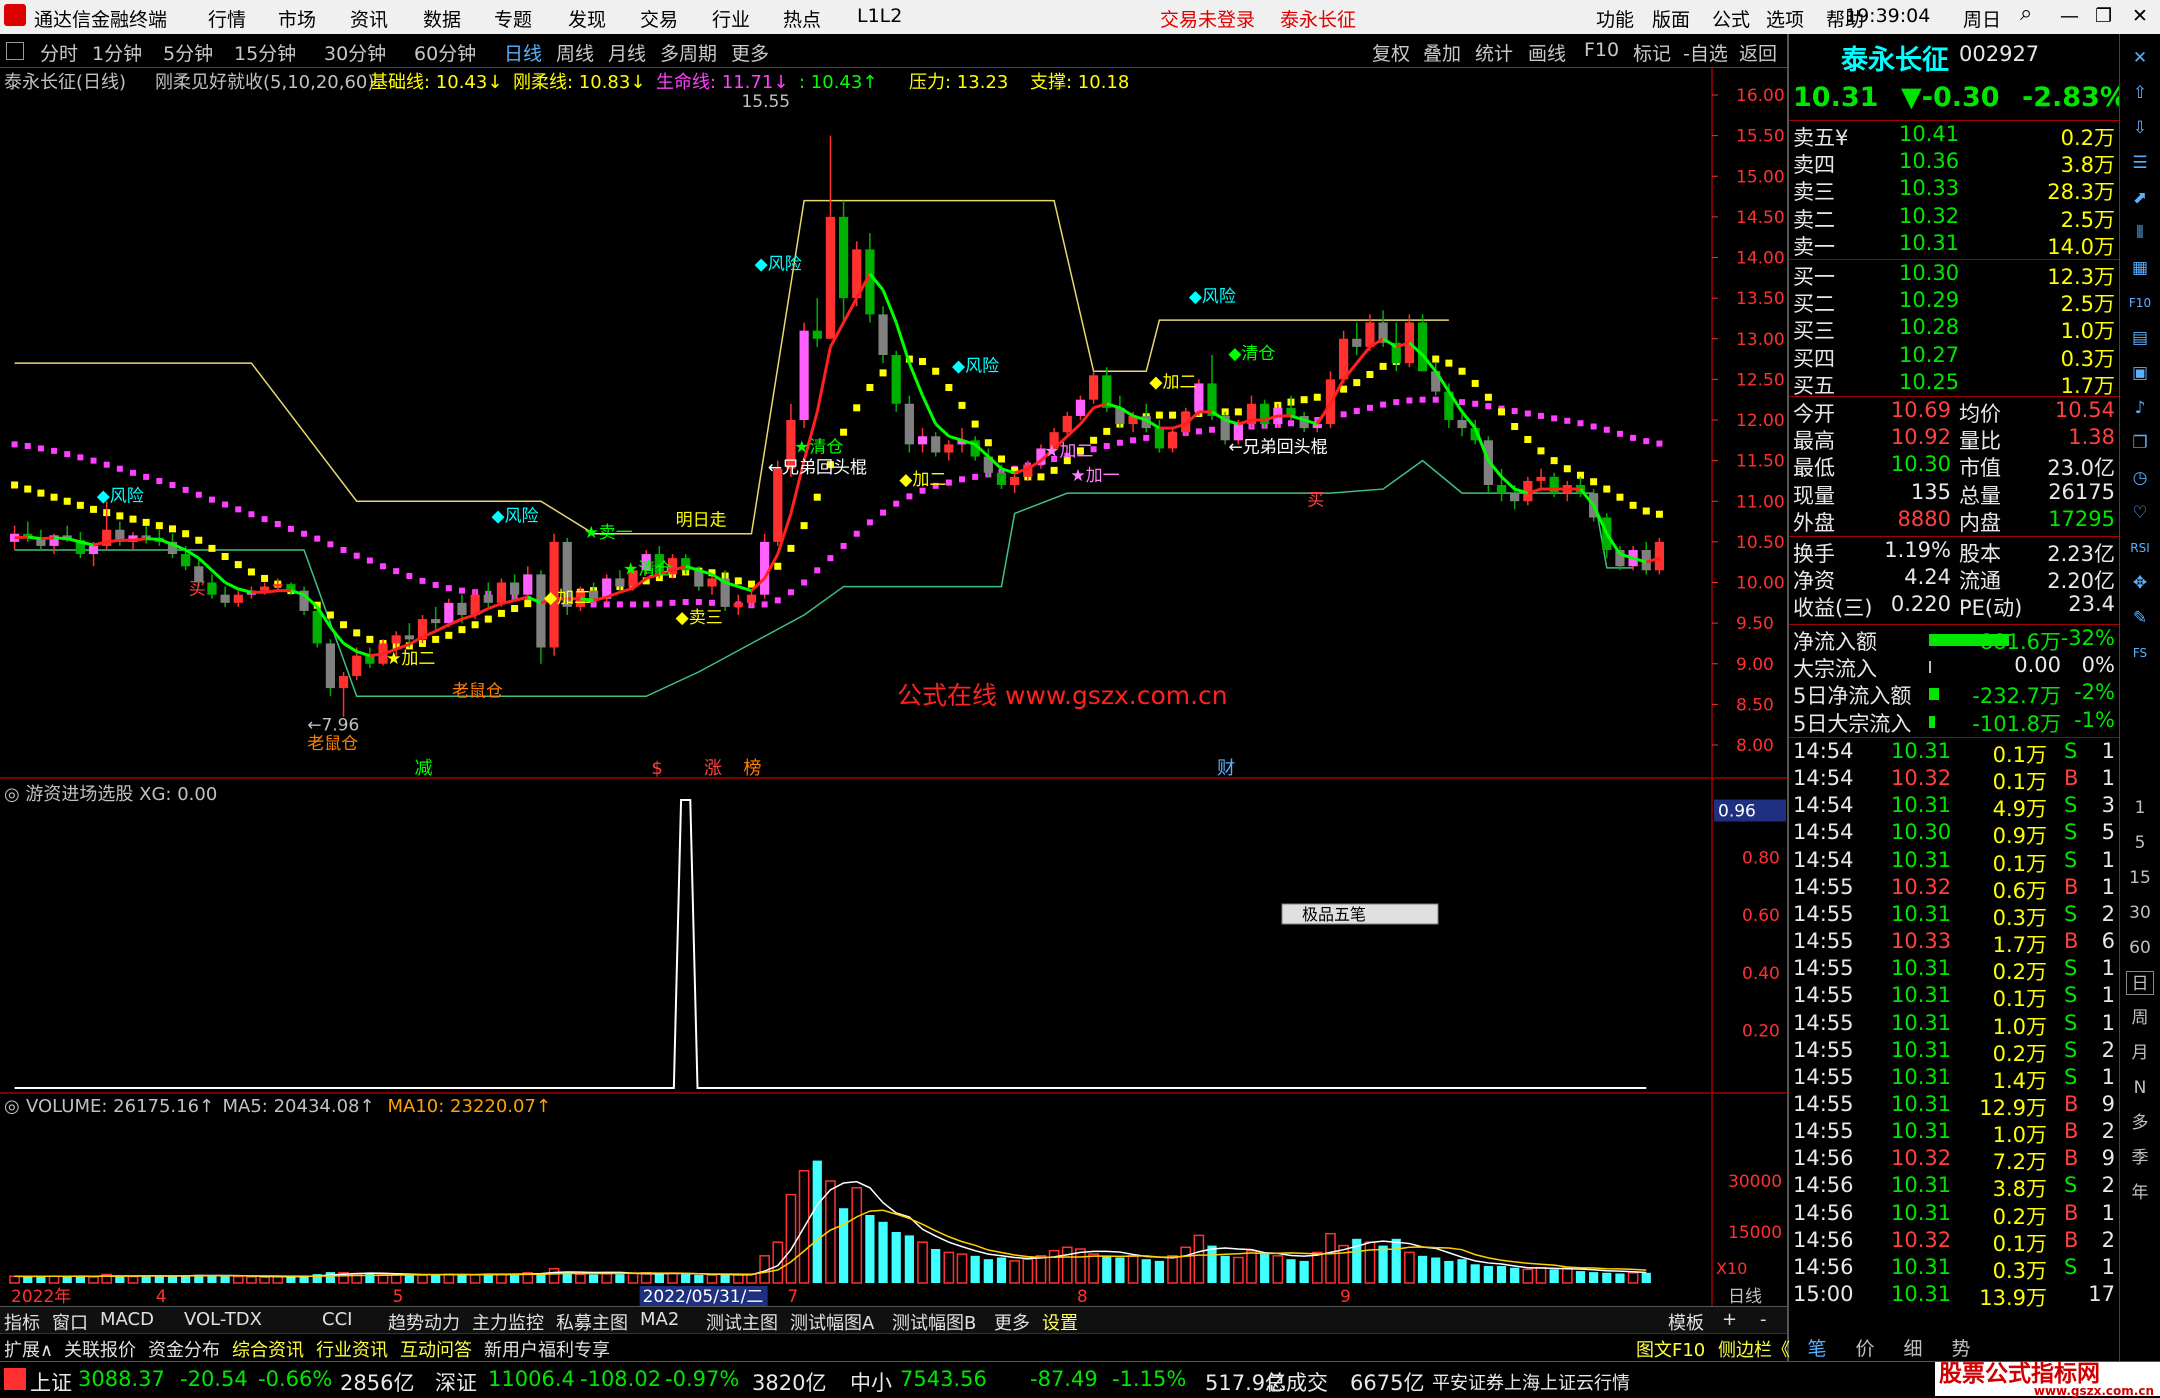 This screenshot has height=1398, width=2160. What do you see at coordinates (59, 52) in the screenshot?
I see `period-tab-0: 分时` at bounding box center [59, 52].